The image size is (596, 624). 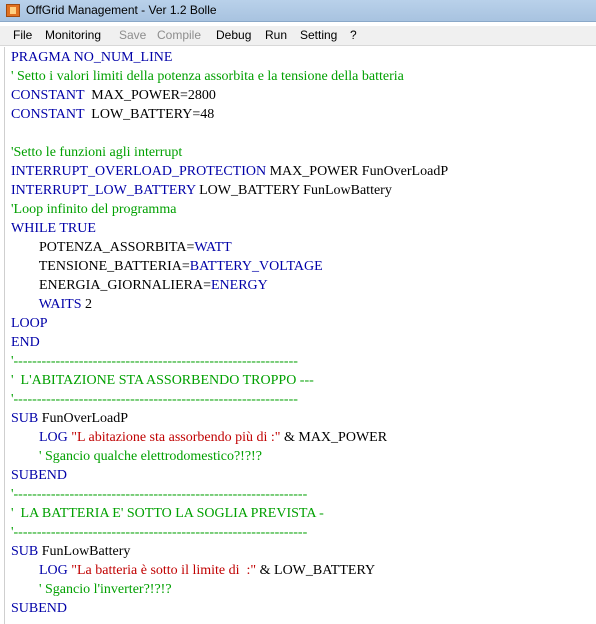 What do you see at coordinates (132, 35) in the screenshot?
I see `menu-save: Save` at bounding box center [132, 35].